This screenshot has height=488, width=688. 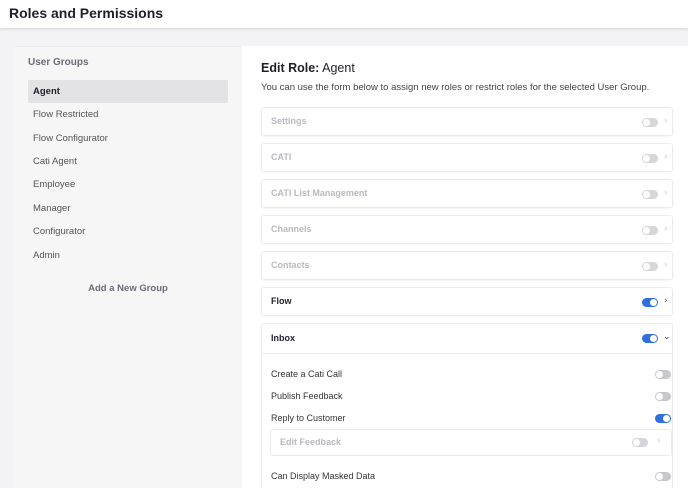 I want to click on role-row-contacts: Contacts ›, so click(x=467, y=265).